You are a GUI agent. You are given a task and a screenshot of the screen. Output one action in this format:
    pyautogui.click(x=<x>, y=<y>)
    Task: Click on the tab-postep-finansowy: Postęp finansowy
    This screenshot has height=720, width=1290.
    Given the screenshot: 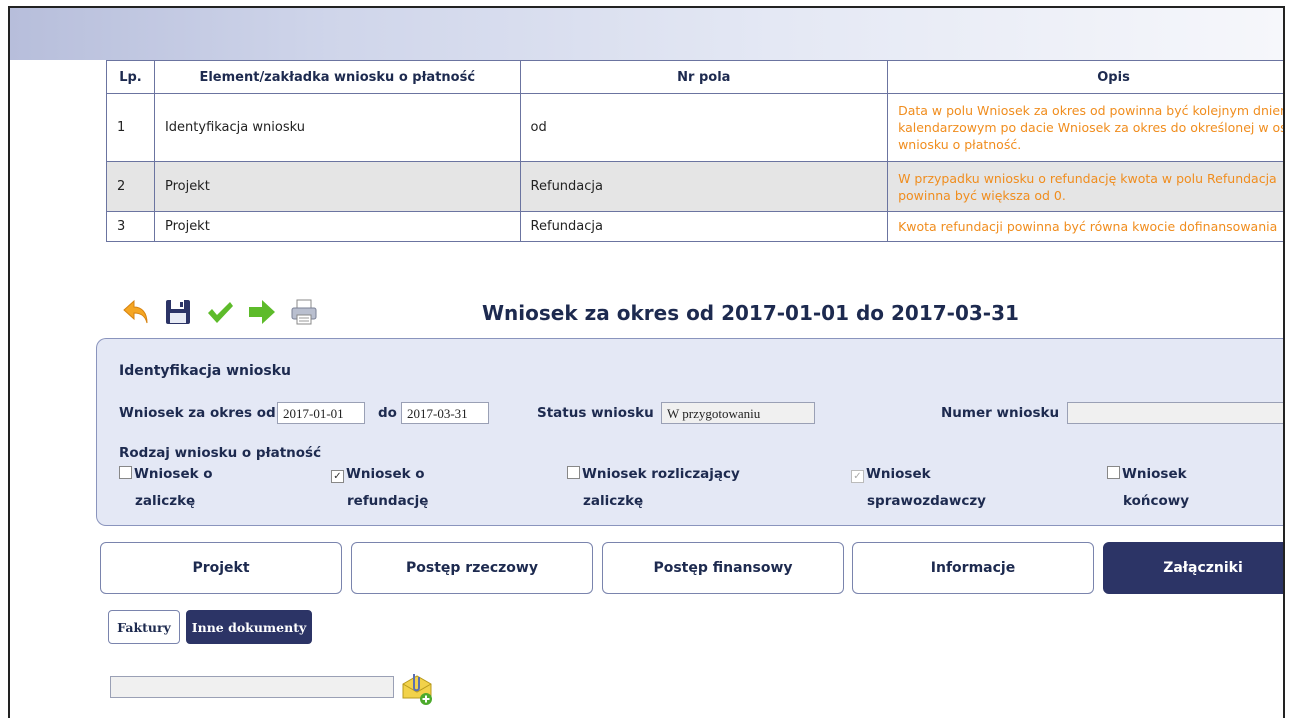 What is the action you would take?
    pyautogui.click(x=723, y=568)
    